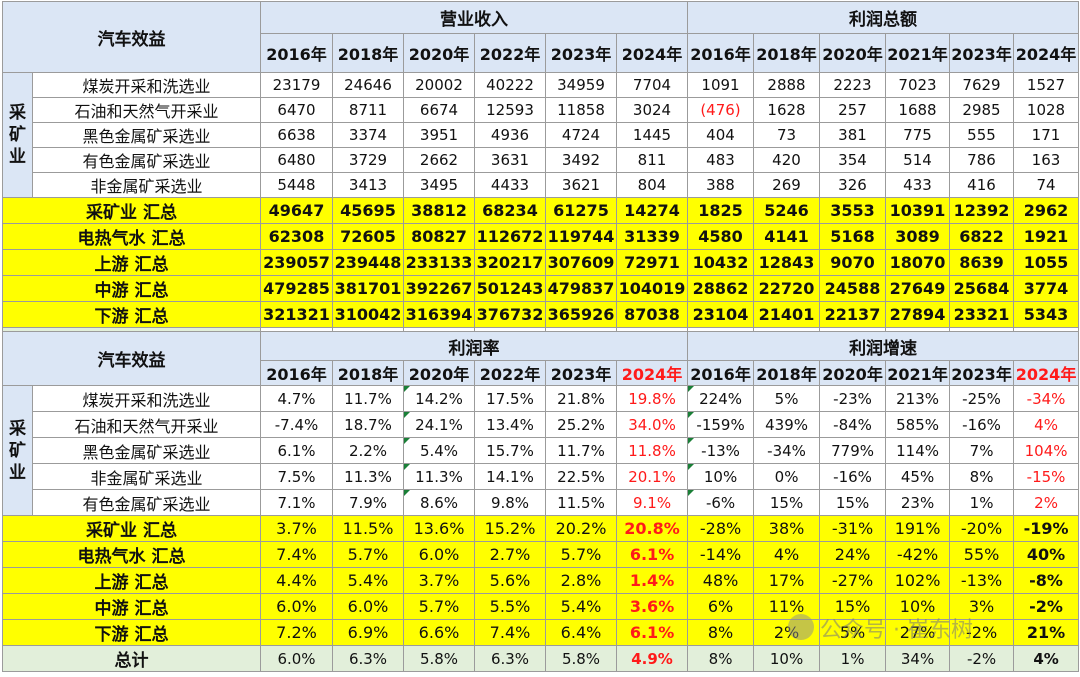 This screenshot has height=677, width=1080. Describe the element at coordinates (720, 185) in the screenshot. I see `cell-value: 388` at that location.